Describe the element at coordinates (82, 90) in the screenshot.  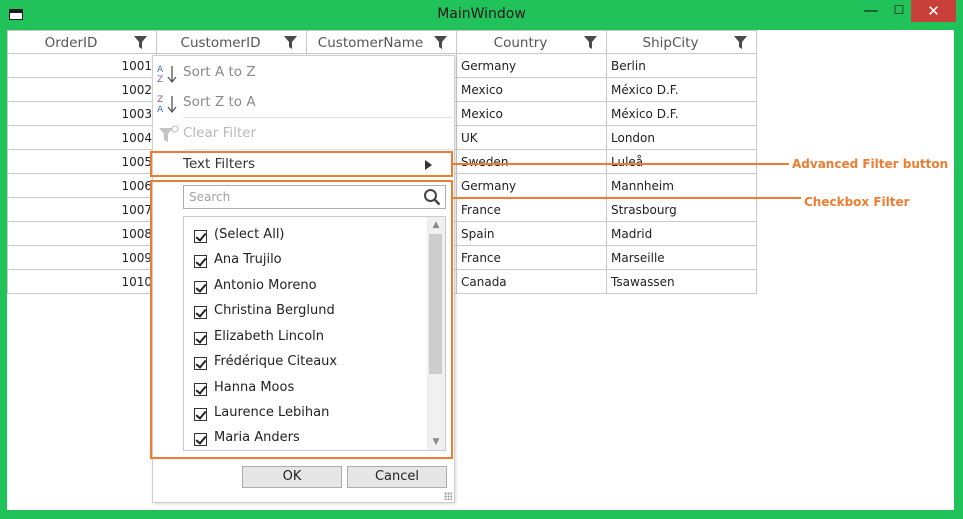
I see `cell-orderid: 1002` at that location.